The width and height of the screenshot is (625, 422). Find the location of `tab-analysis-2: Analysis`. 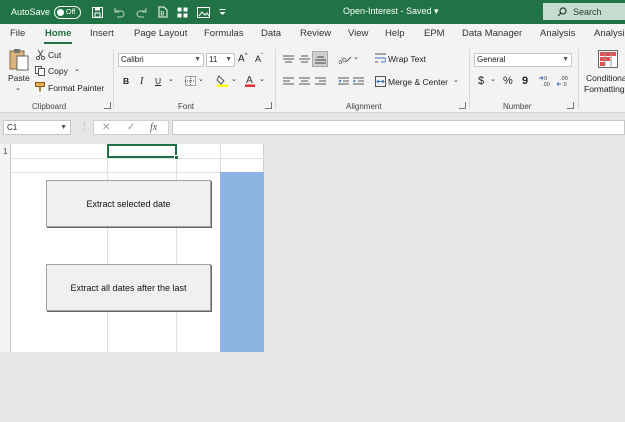

tab-analysis-2: Analysis is located at coordinates (609, 33).